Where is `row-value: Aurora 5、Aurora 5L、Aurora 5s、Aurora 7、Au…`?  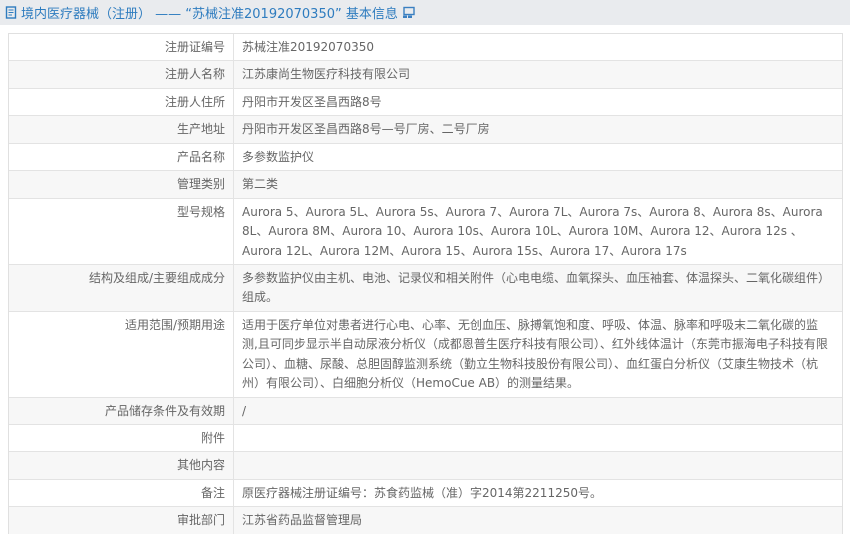
row-value: Aurora 5、Aurora 5L、Aurora 5s、Aurora 7、Au… is located at coordinates (532, 231).